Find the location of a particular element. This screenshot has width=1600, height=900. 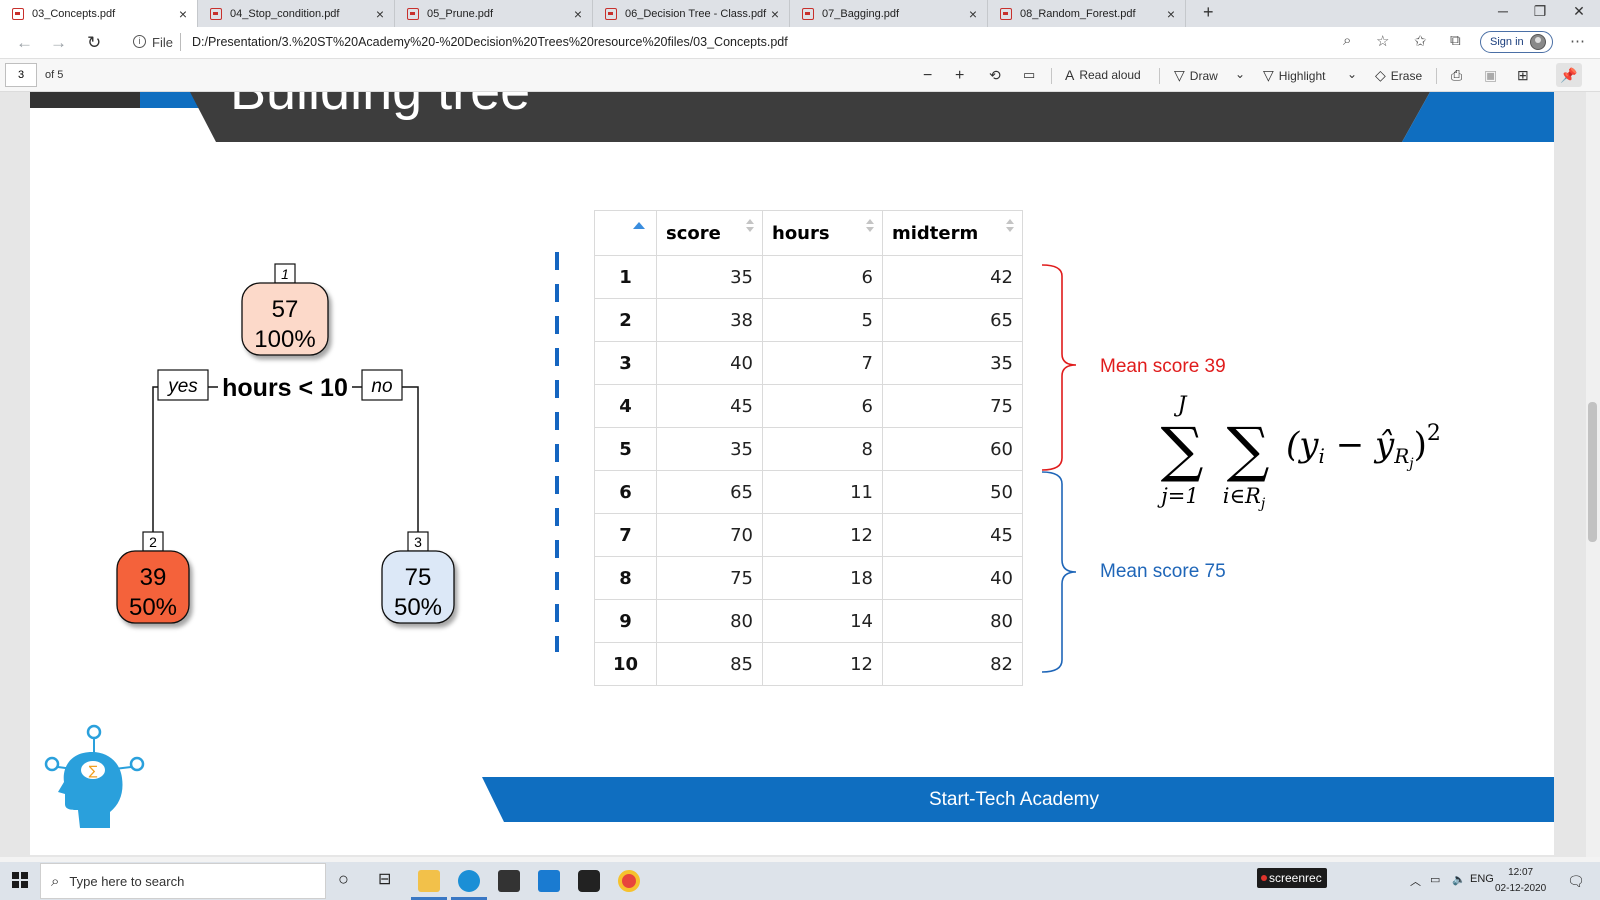

print-icon: ⎙ is located at coordinates (1456, 75).